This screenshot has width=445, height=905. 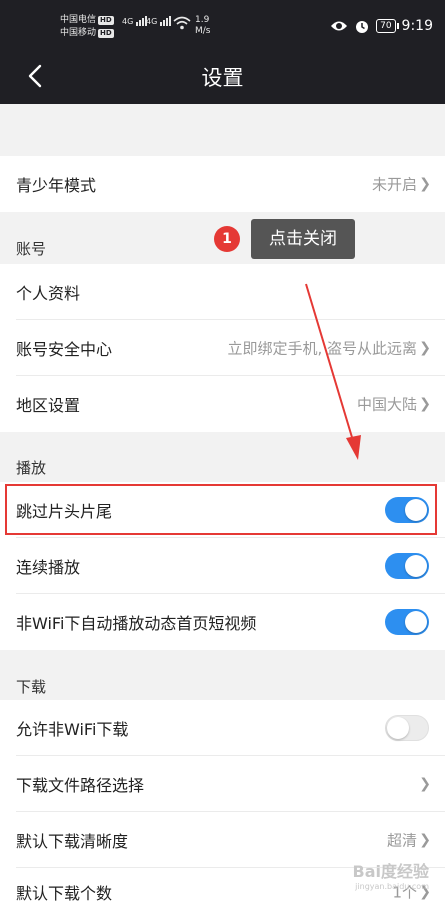 I want to click on skip-intro-toggle, so click(x=407, y=510).